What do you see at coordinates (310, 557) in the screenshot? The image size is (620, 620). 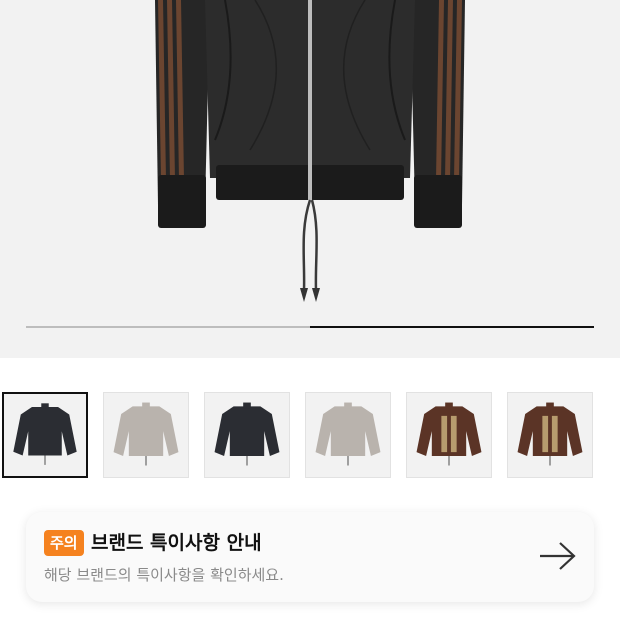 I see `brand-notice-card: 주의 브랜드 특이사항 안내 해당 브랜드의 특이사항을 확인하세요.` at bounding box center [310, 557].